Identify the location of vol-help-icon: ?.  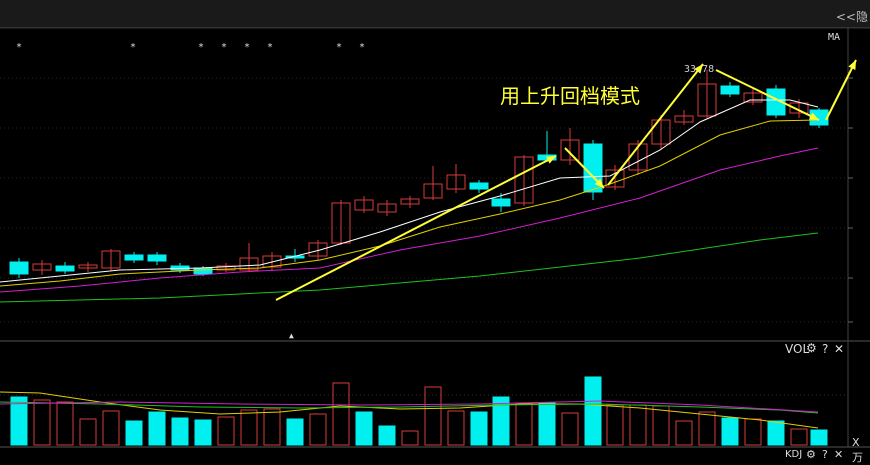
(825, 349).